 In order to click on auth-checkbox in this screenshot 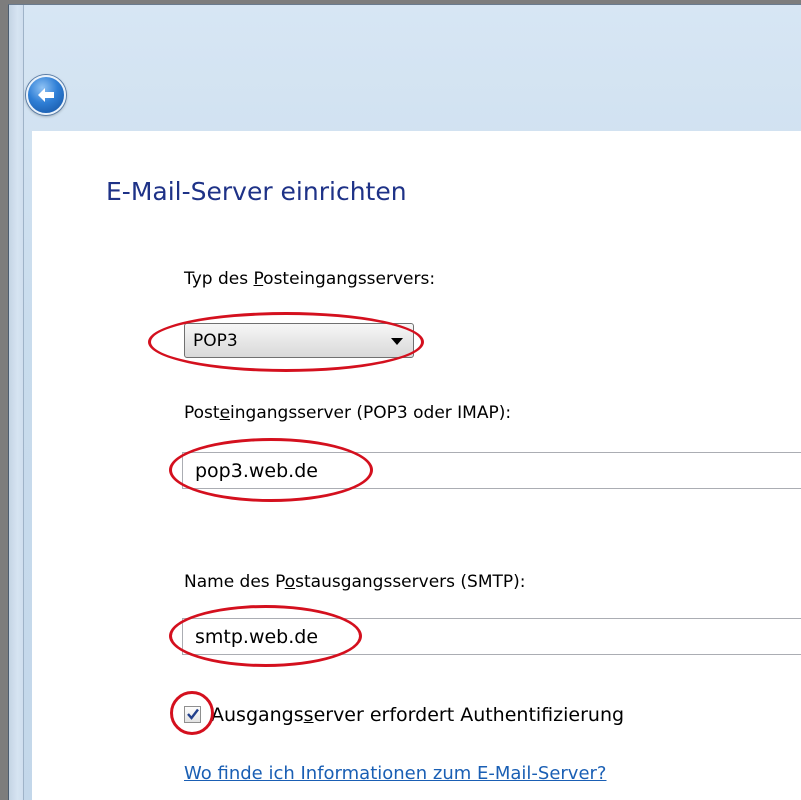, I will do `click(192, 714)`.